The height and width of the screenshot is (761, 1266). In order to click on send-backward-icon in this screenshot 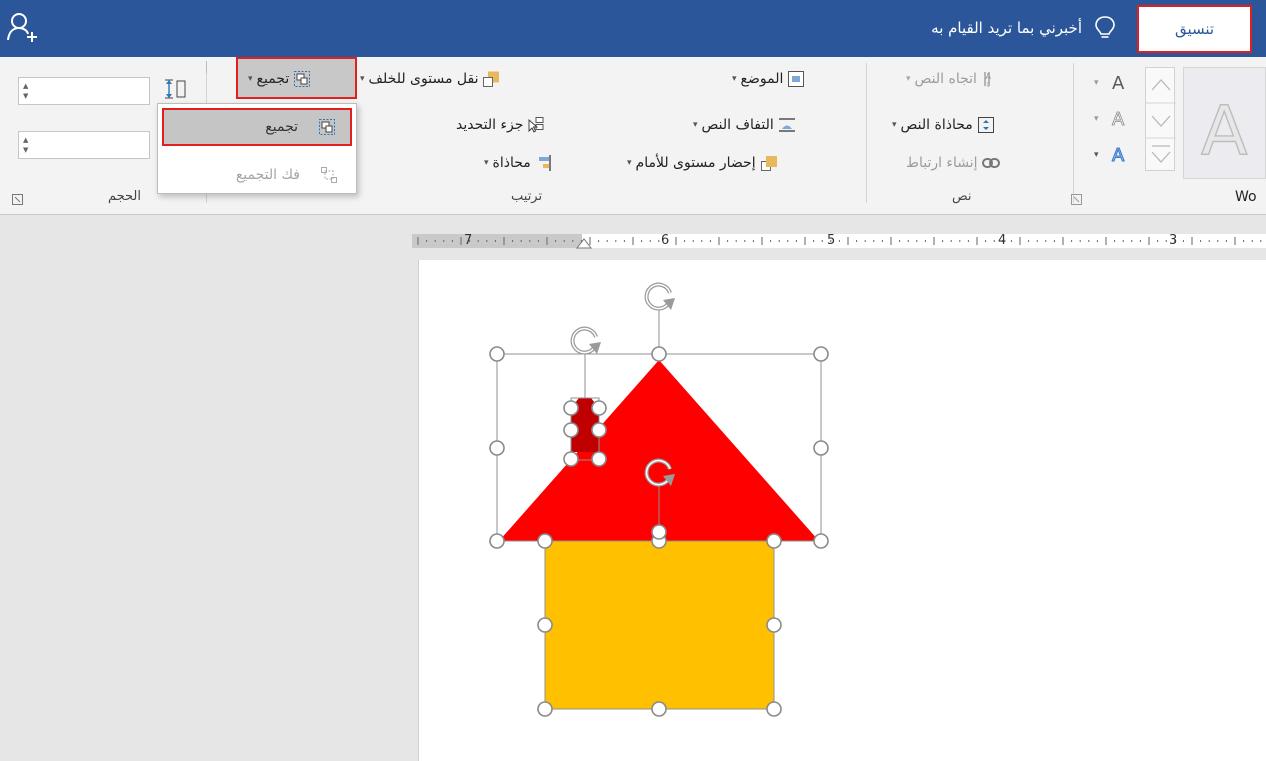, I will do `click(491, 79)`.